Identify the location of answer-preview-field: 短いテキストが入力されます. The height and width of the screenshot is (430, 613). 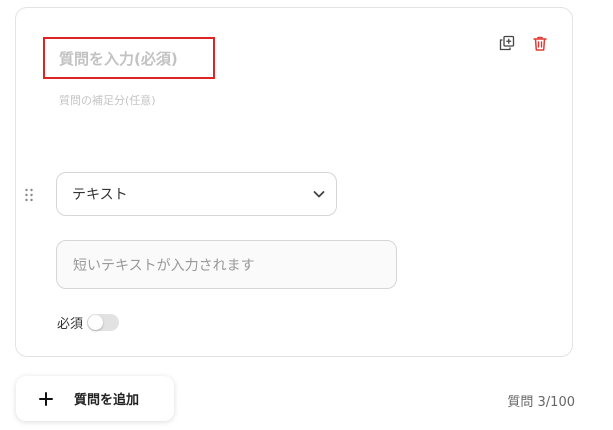
(226, 264).